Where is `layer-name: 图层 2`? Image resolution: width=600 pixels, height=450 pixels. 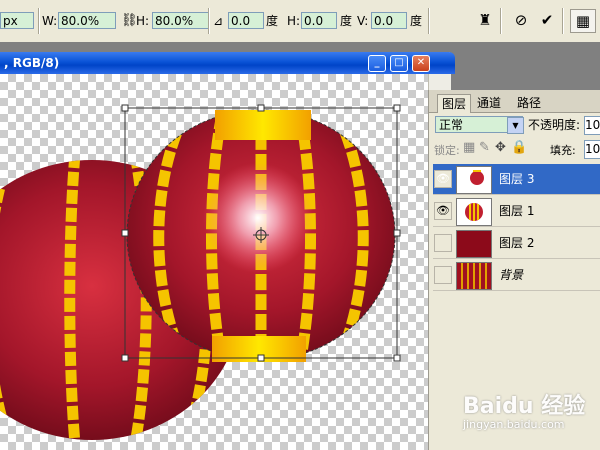 layer-name: 图层 2 is located at coordinates (517, 243).